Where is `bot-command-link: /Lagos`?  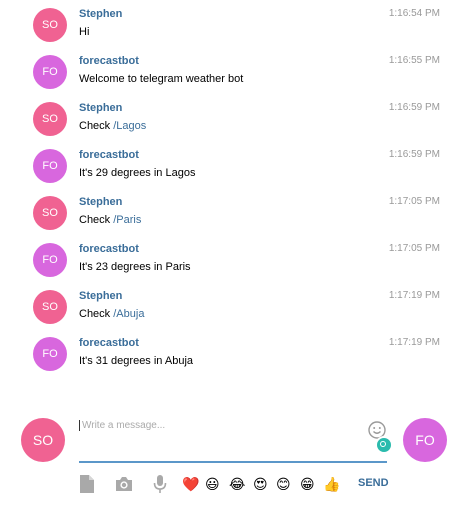 bot-command-link: /Lagos is located at coordinates (129, 126).